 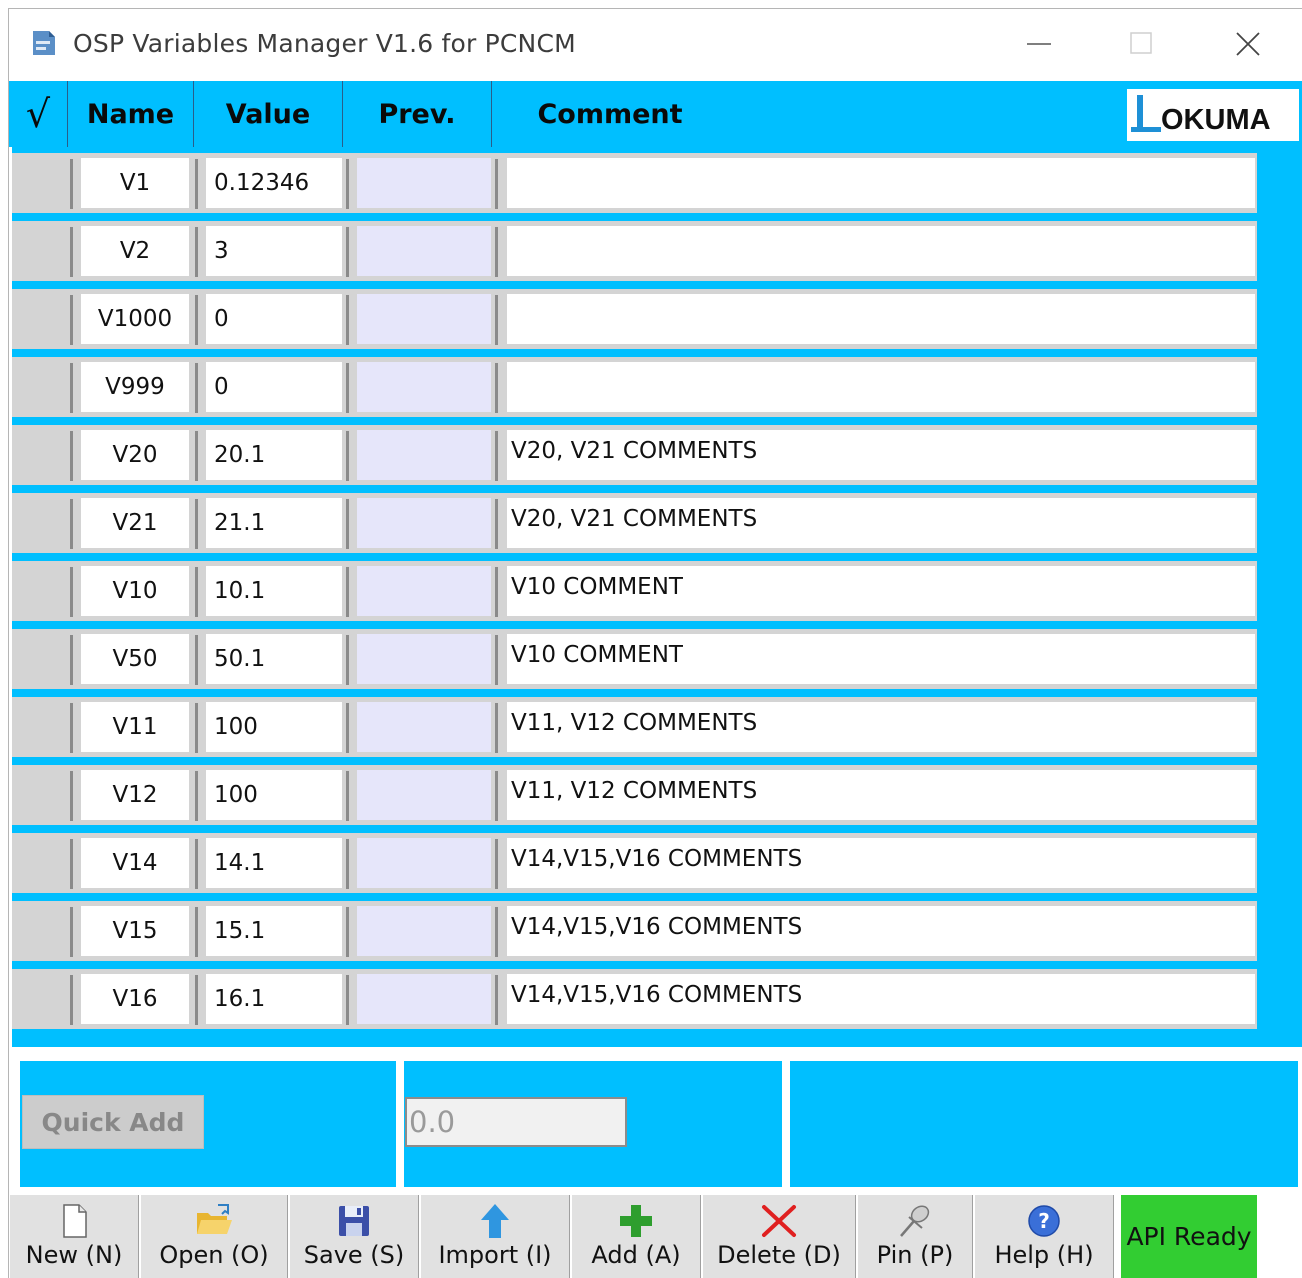 What do you see at coordinates (1044, 1221) in the screenshot?
I see `help-icon: ?` at bounding box center [1044, 1221].